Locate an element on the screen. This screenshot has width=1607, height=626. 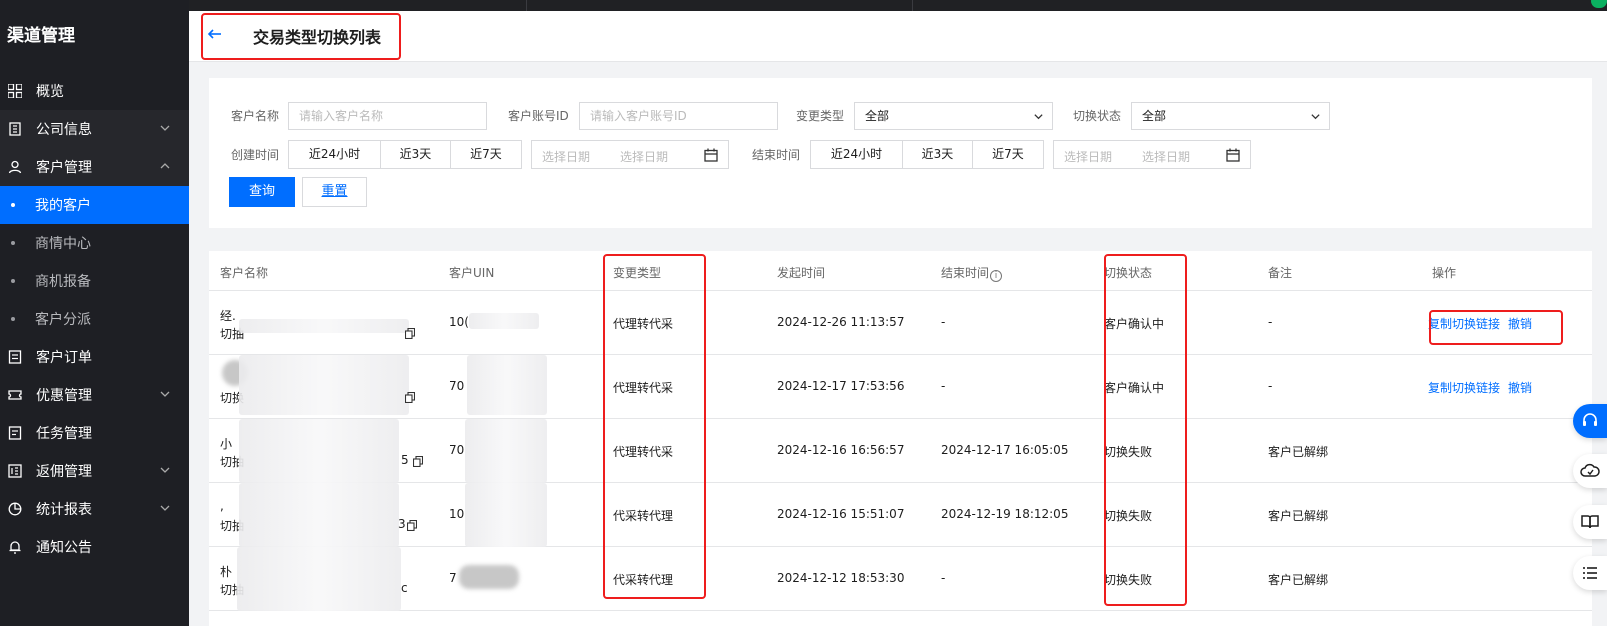
reset-button: 重置 is located at coordinates (334, 192).